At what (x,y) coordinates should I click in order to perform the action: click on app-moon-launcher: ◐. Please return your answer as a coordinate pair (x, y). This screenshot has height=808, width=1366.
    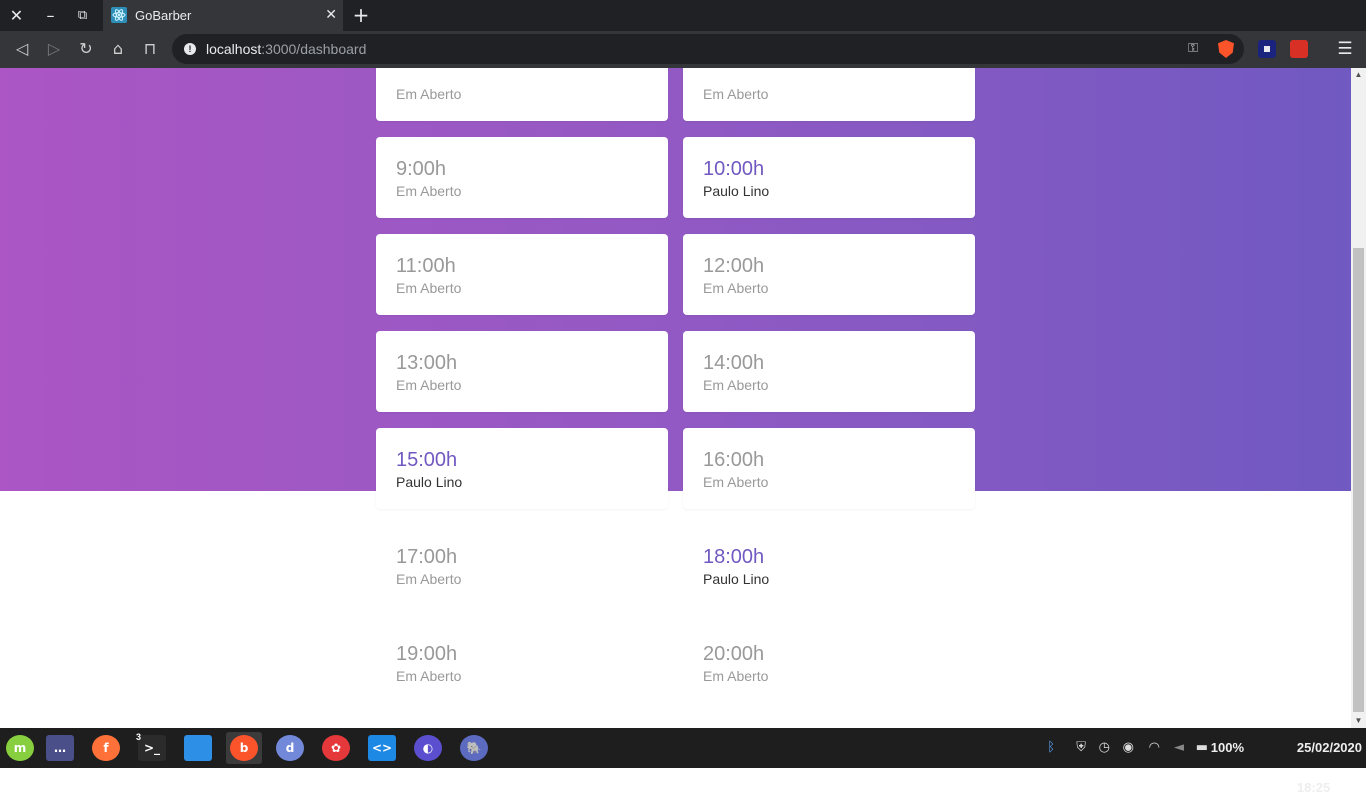
    Looking at the image, I should click on (428, 748).